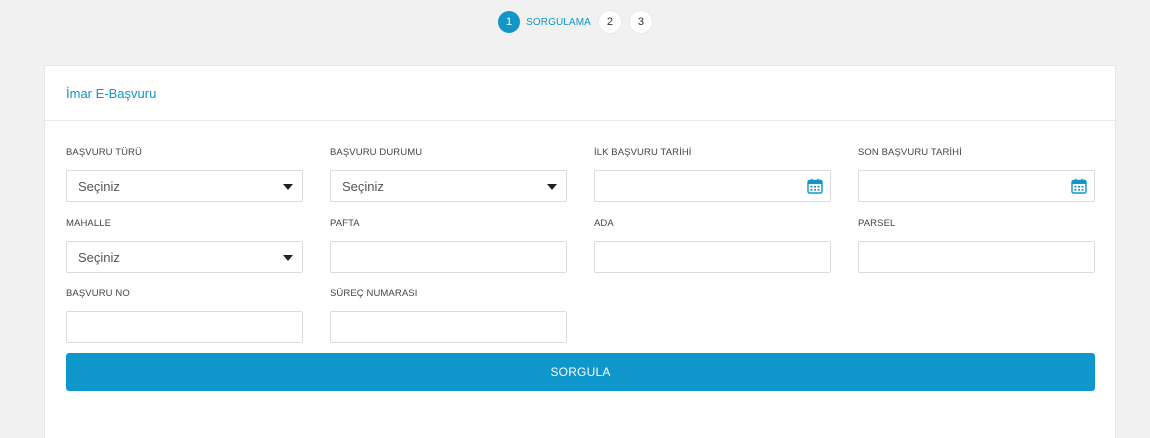 The image size is (1150, 438). I want to click on basvuru-no-label: BAŞVURU NO, so click(98, 293).